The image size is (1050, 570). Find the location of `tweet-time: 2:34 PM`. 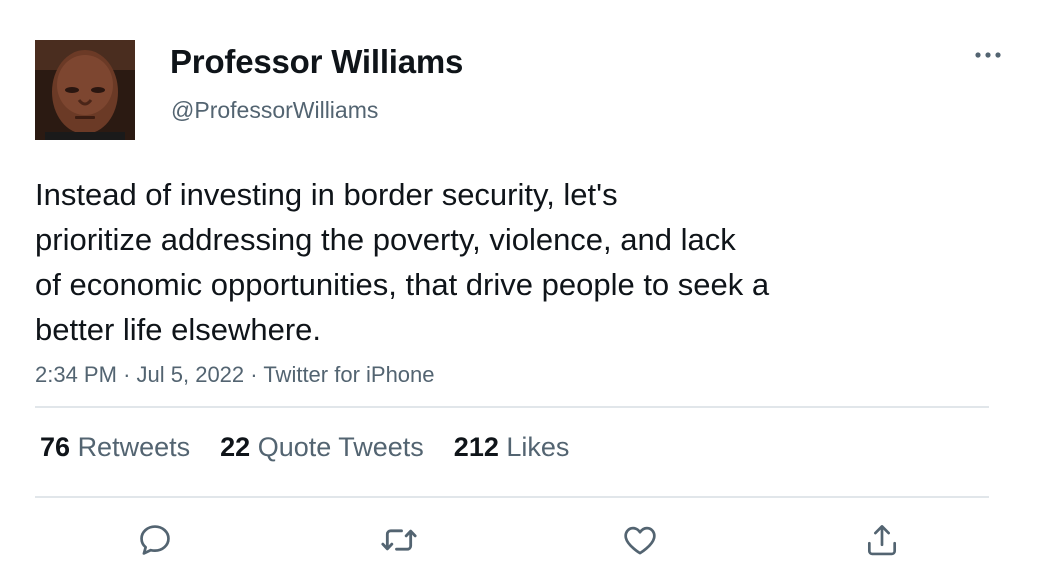

tweet-time: 2:34 PM is located at coordinates (76, 374).